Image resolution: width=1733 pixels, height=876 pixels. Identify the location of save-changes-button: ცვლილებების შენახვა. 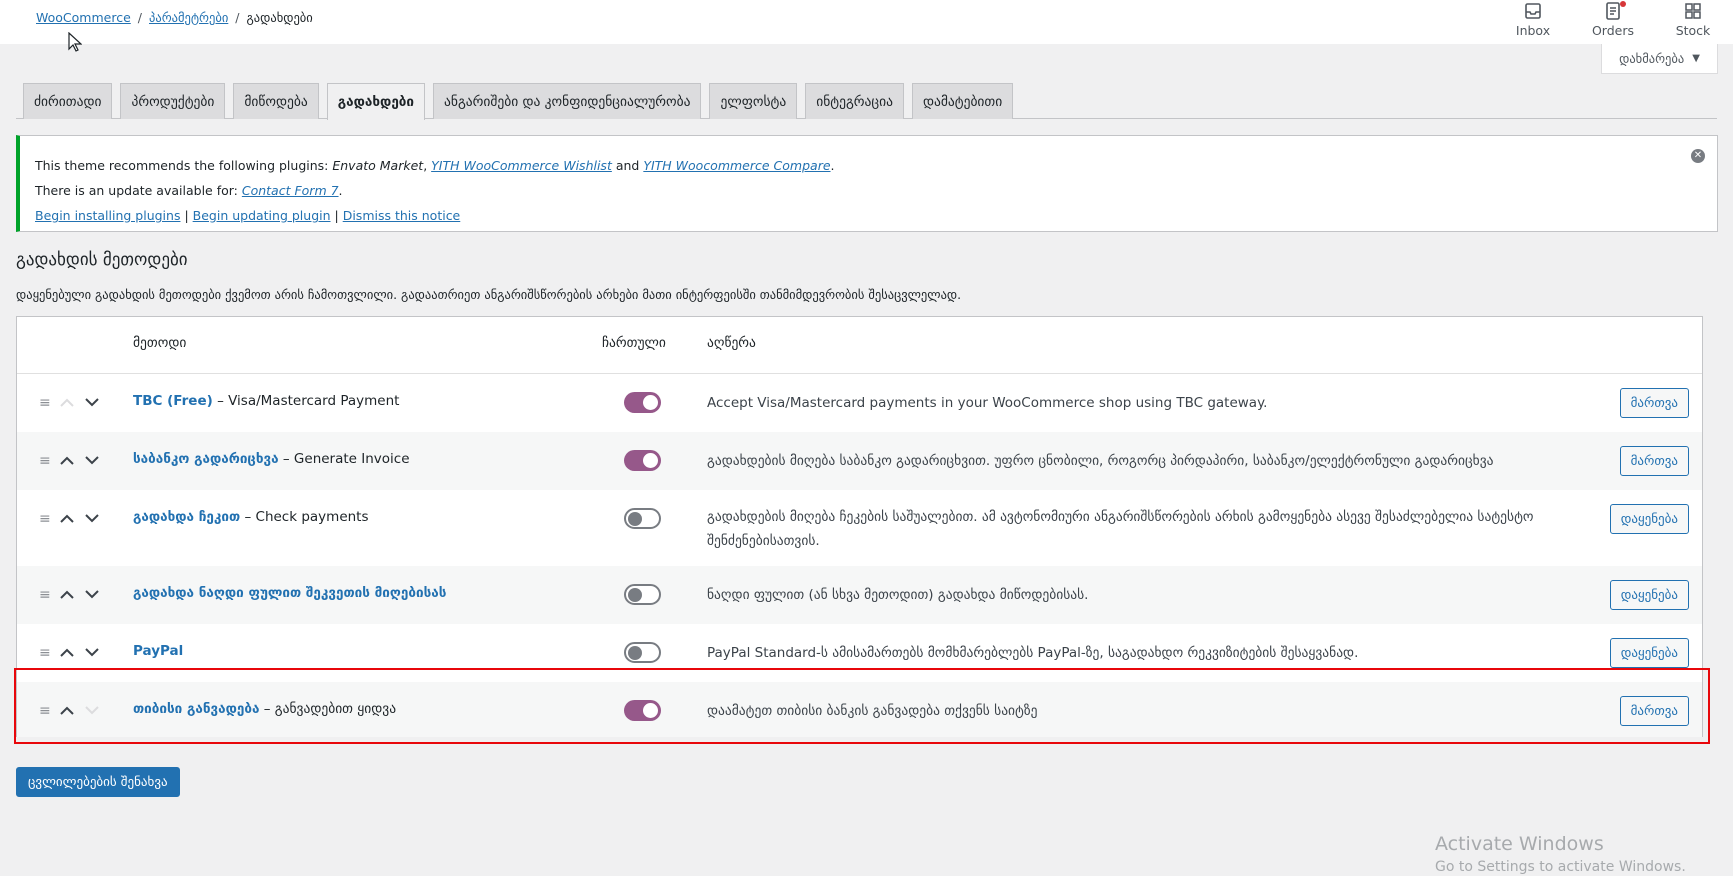
(98, 782).